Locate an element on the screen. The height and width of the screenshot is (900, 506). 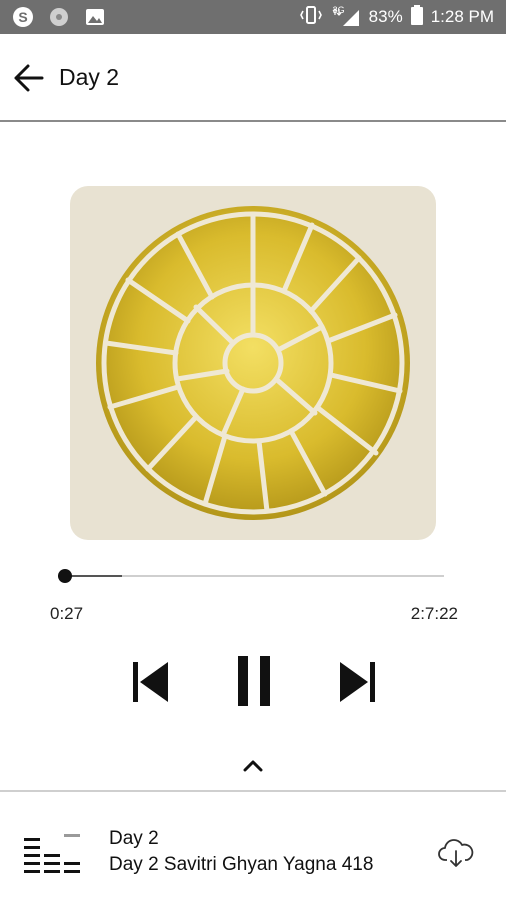
total-time: 2:7:22 is located at coordinates (434, 613).